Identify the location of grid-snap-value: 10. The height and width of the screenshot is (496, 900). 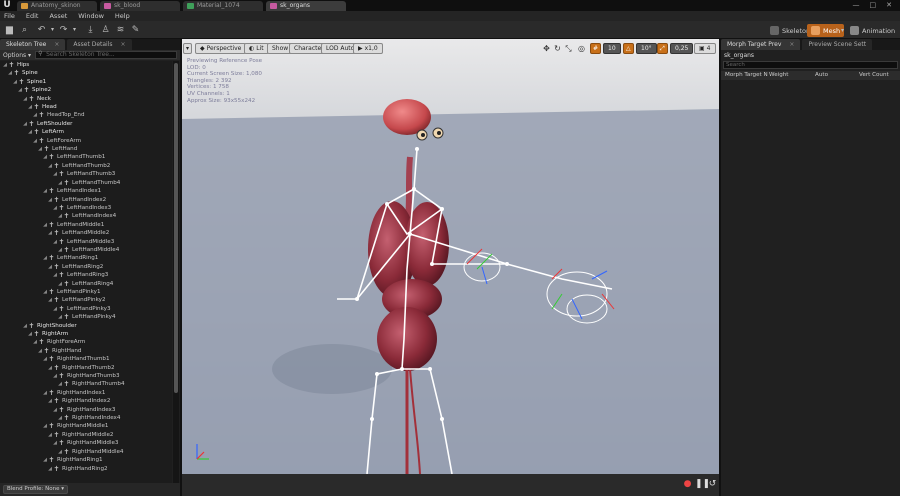
(612, 48).